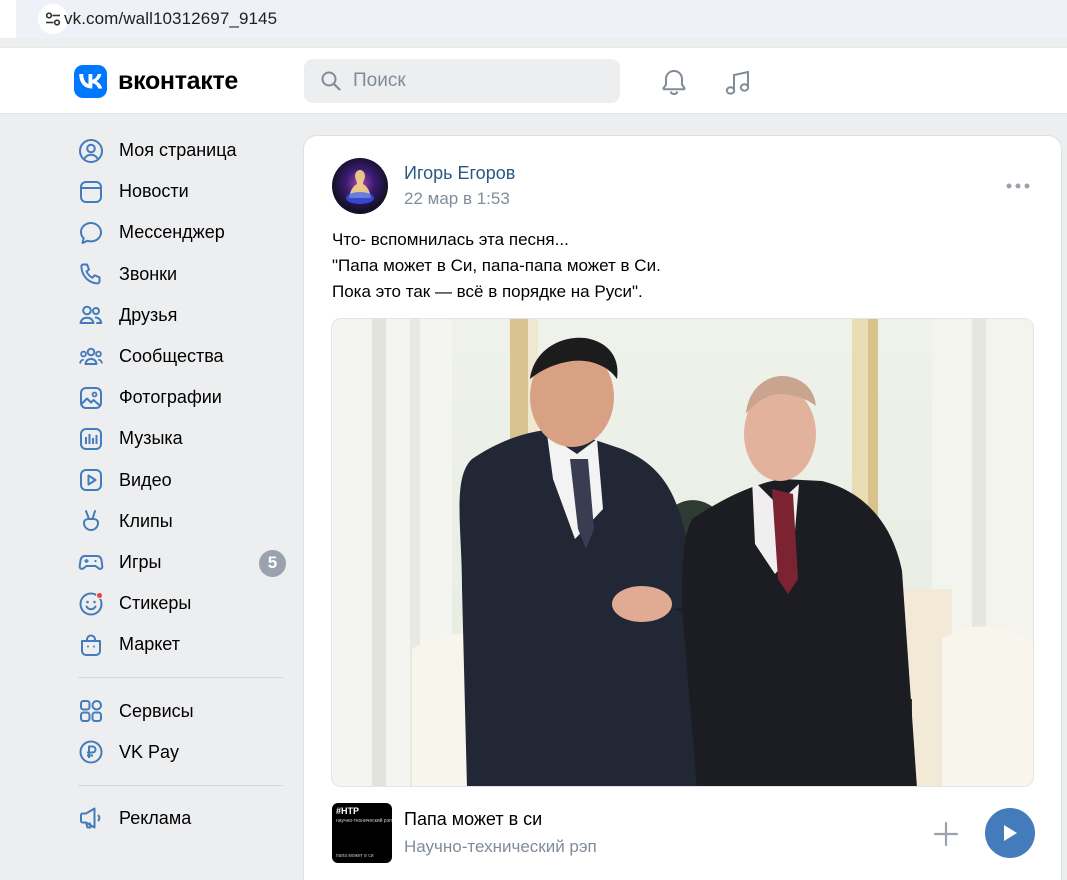  What do you see at coordinates (154, 191) in the screenshot?
I see `sidebar-item-label: Новости` at bounding box center [154, 191].